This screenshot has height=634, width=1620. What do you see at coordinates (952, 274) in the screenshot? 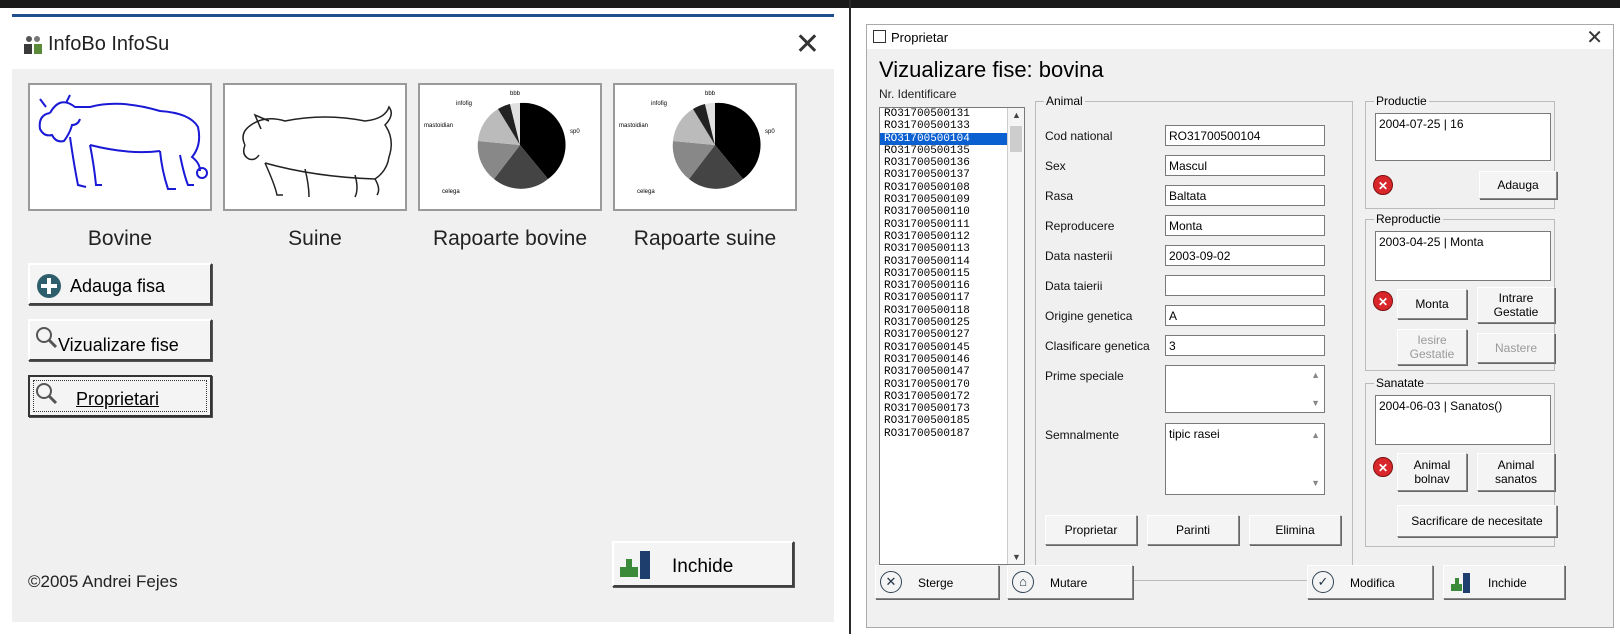
I see `list-item: RO31700500115` at bounding box center [952, 274].